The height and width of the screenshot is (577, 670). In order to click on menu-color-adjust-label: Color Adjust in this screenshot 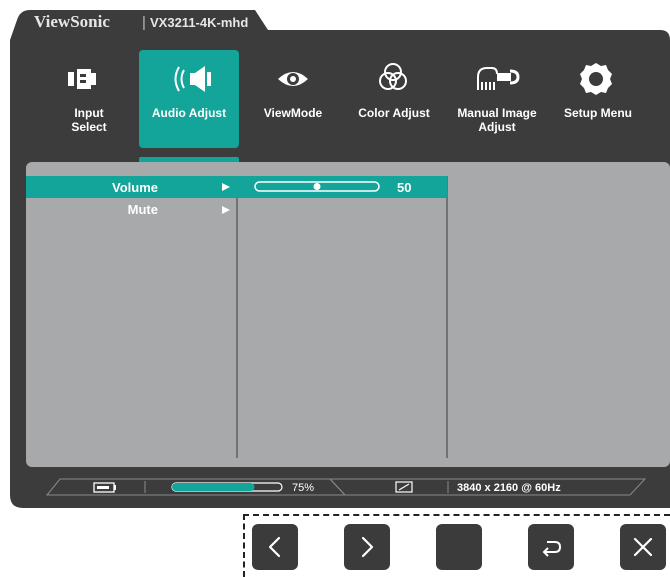, I will do `click(394, 113)`.